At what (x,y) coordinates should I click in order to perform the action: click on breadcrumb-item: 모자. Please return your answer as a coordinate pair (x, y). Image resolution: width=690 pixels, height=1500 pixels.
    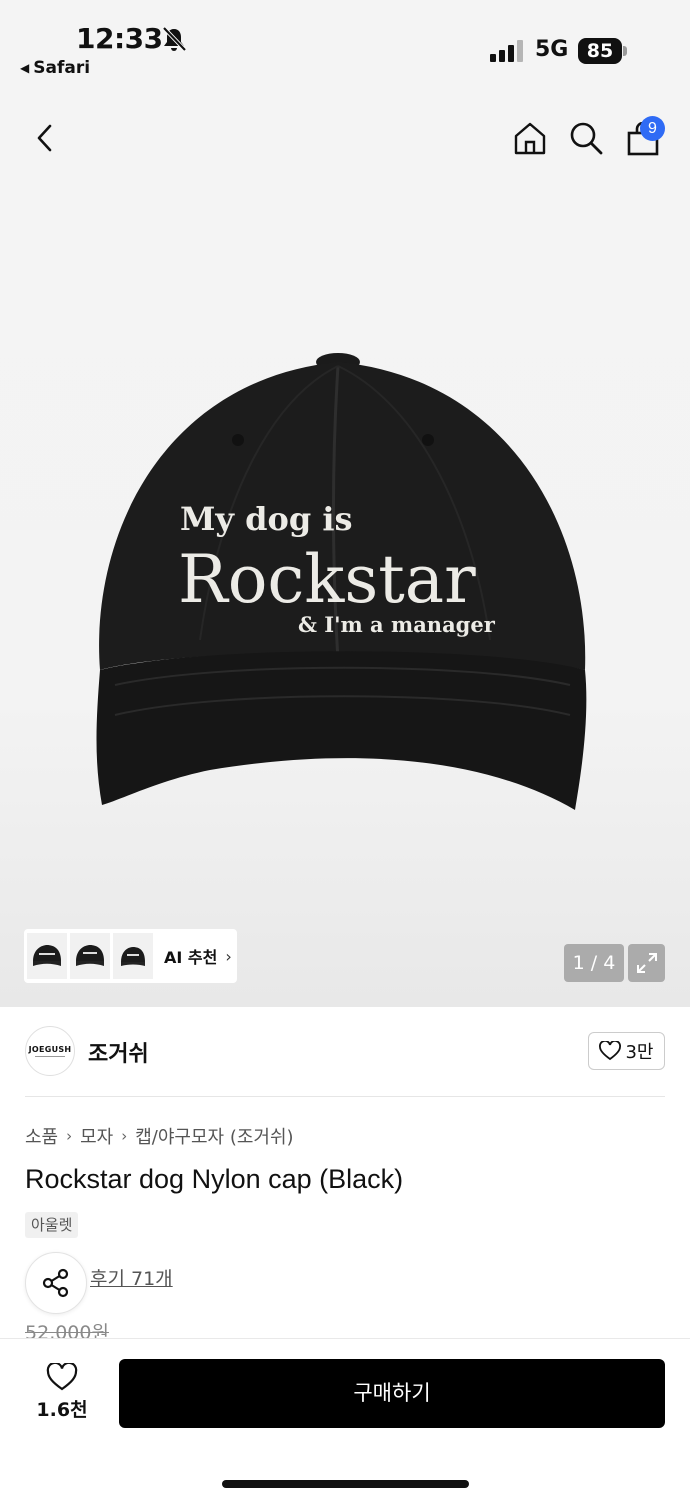
    Looking at the image, I should click on (96, 1136).